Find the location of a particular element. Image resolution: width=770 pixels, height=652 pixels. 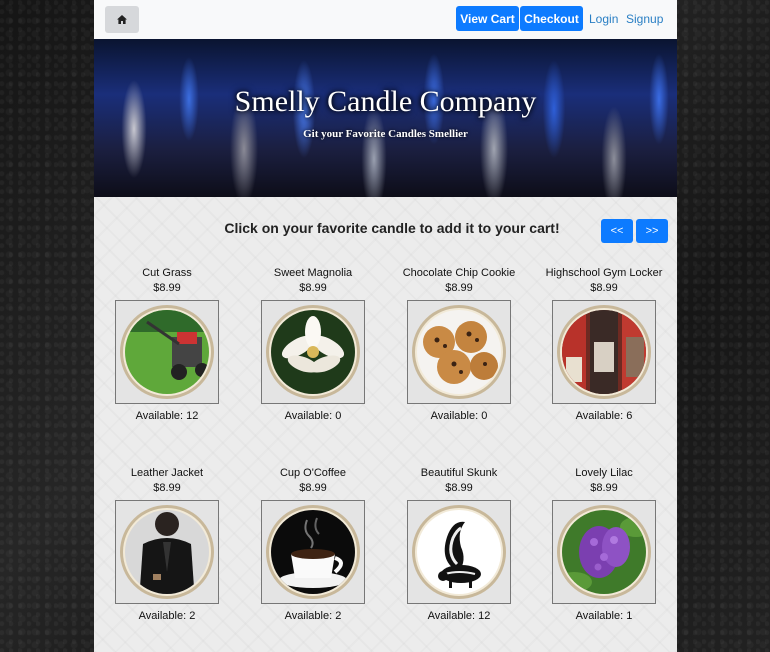

lilac-image is located at coordinates (604, 552).